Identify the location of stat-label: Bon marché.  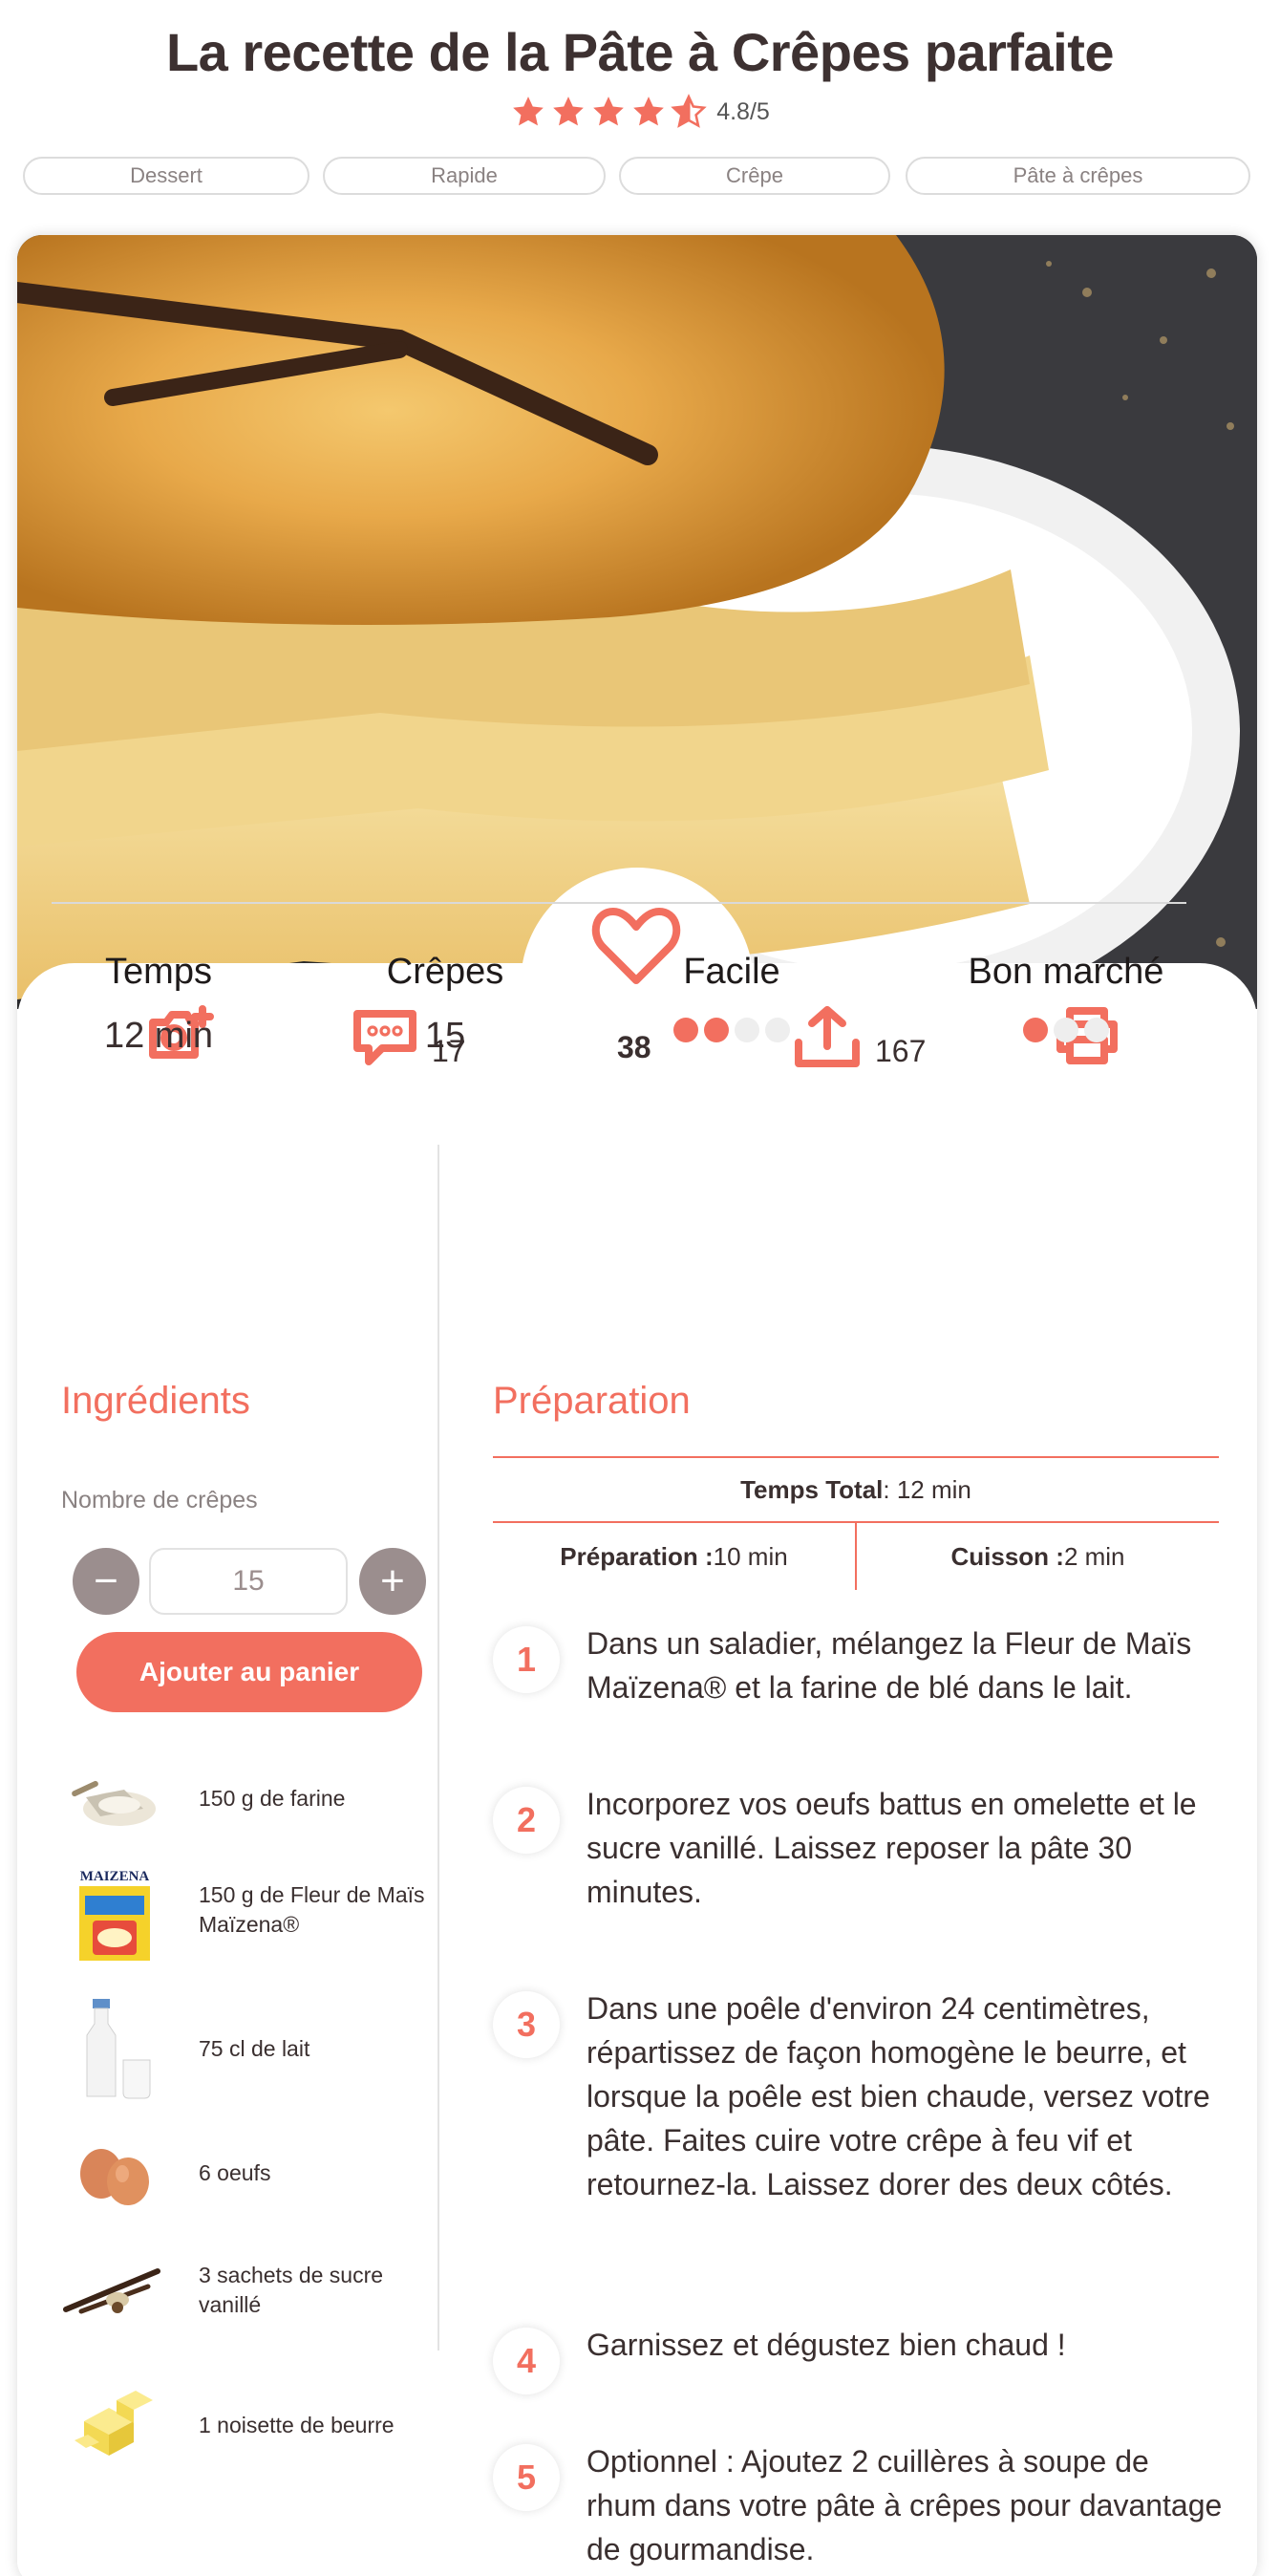
(1066, 972).